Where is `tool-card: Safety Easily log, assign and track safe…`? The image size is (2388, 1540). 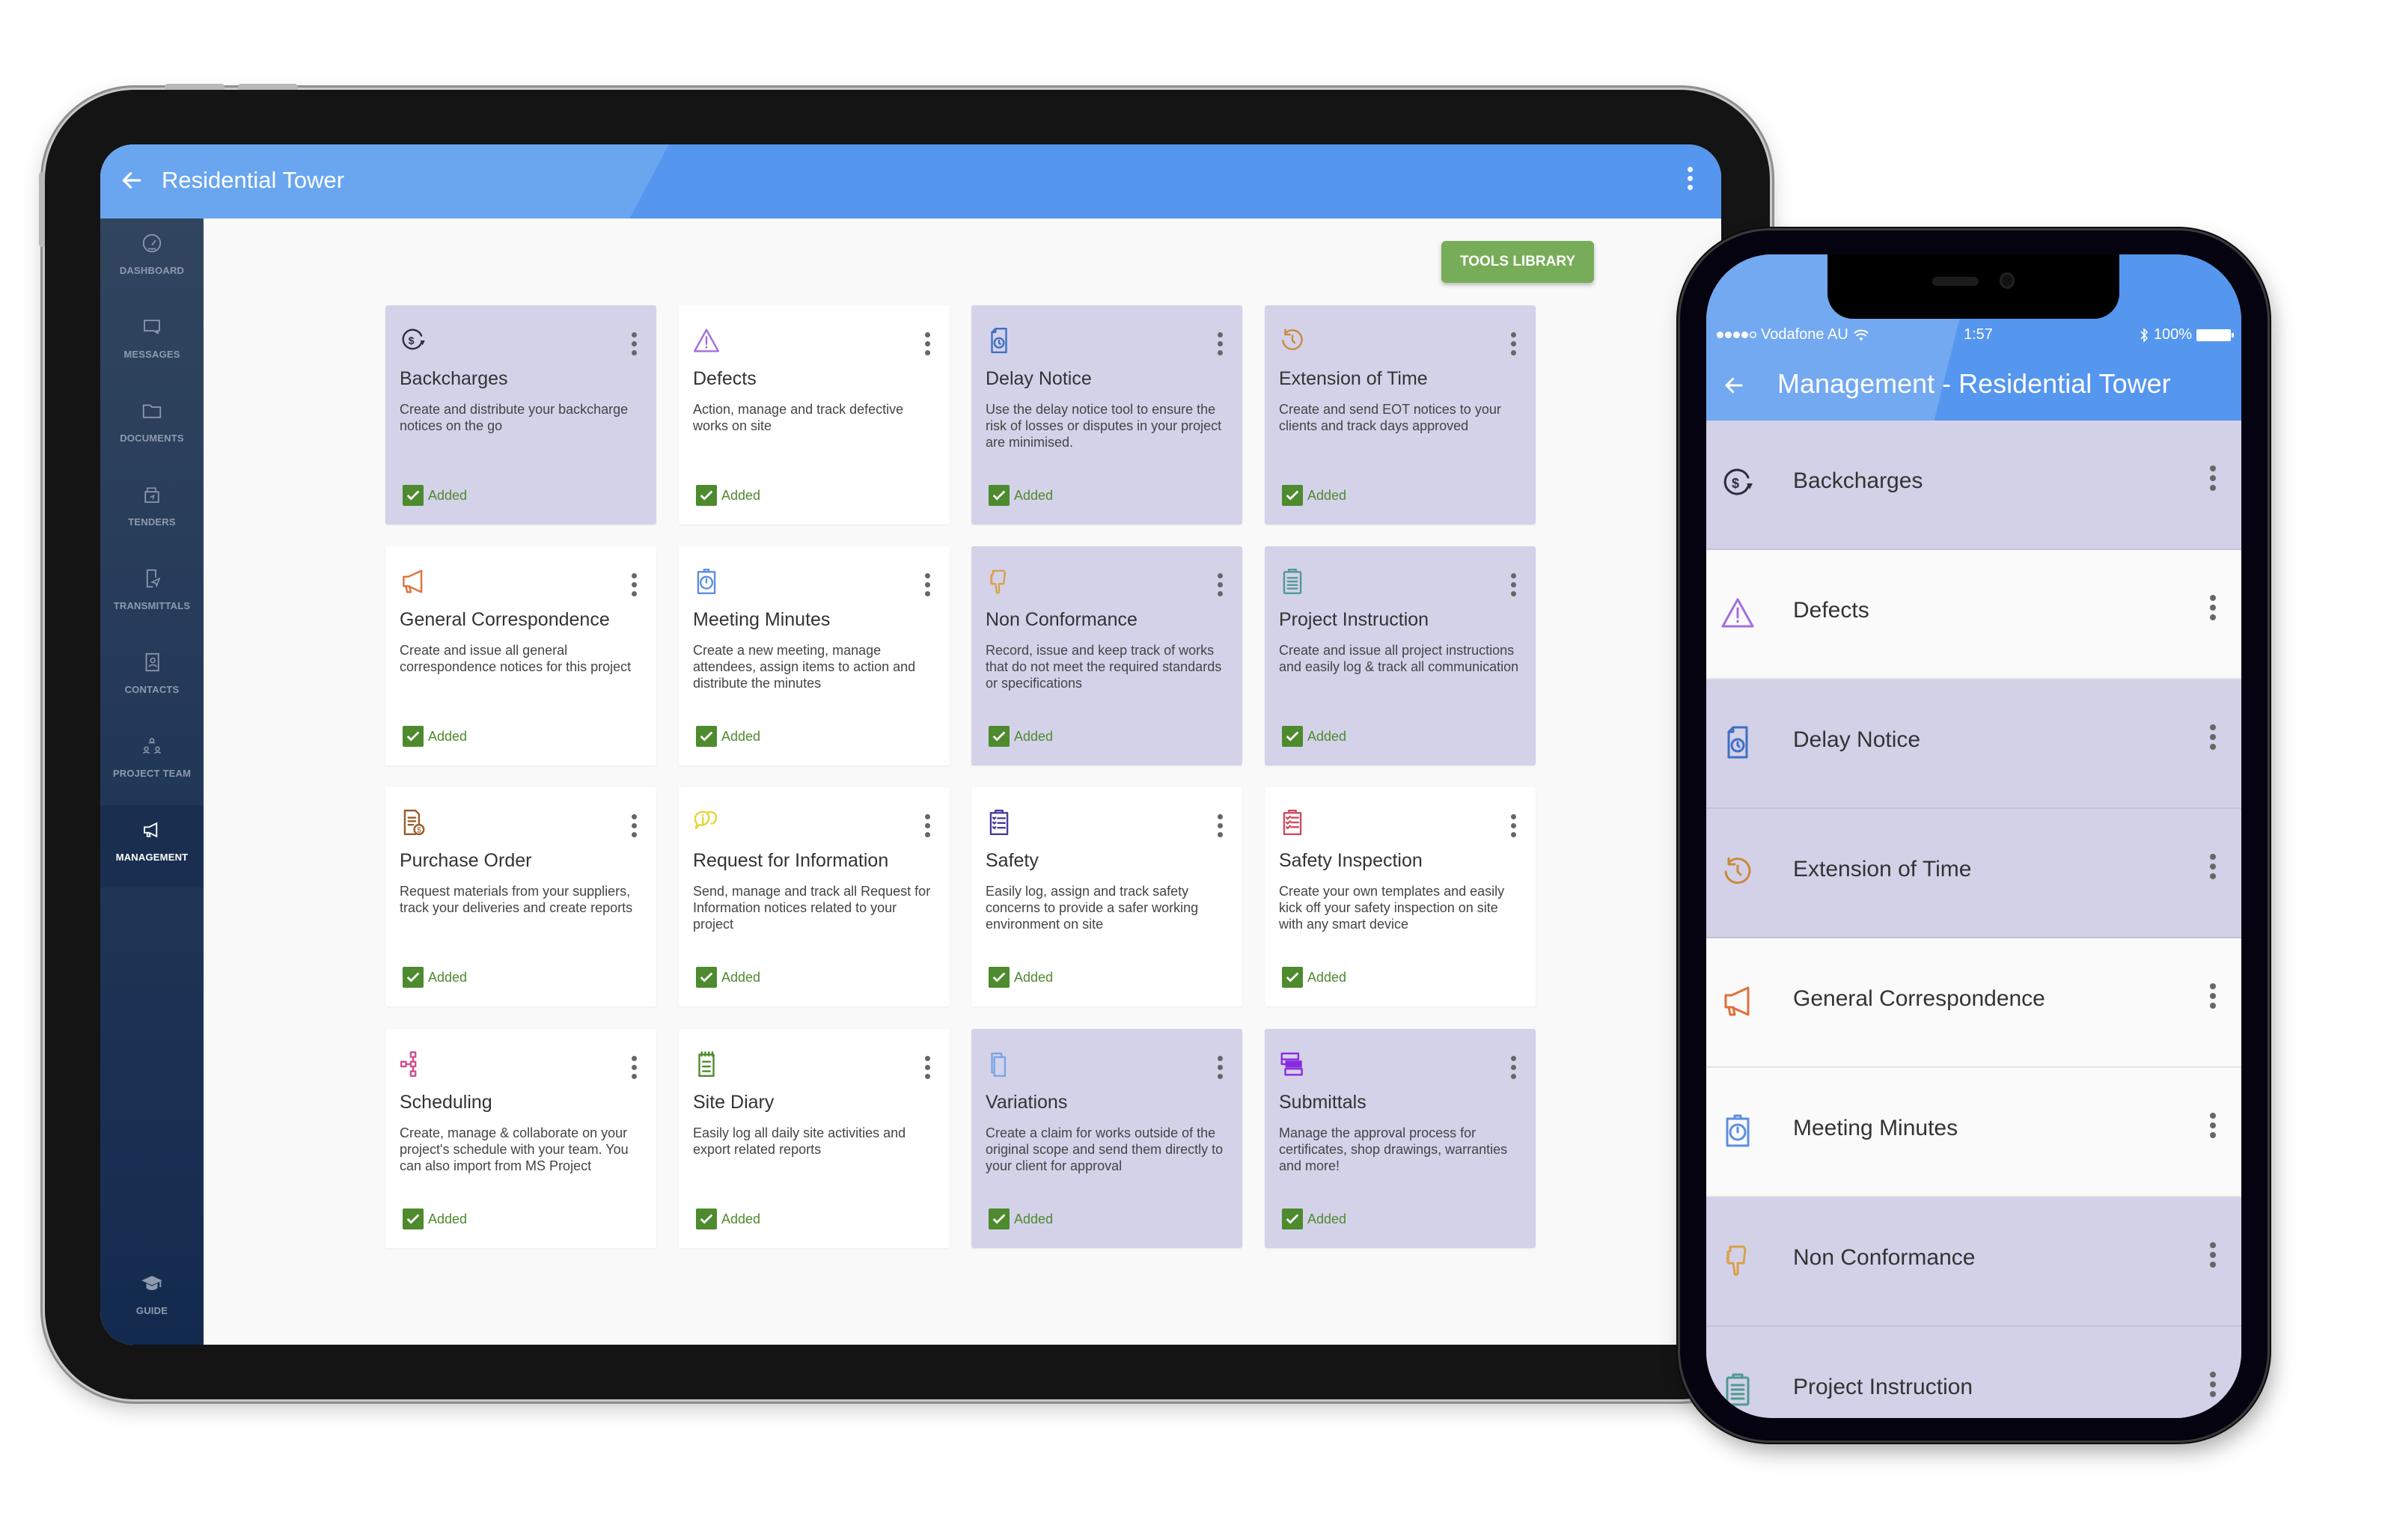 tool-card: Safety Easily log, assign and track safe… is located at coordinates (1106, 896).